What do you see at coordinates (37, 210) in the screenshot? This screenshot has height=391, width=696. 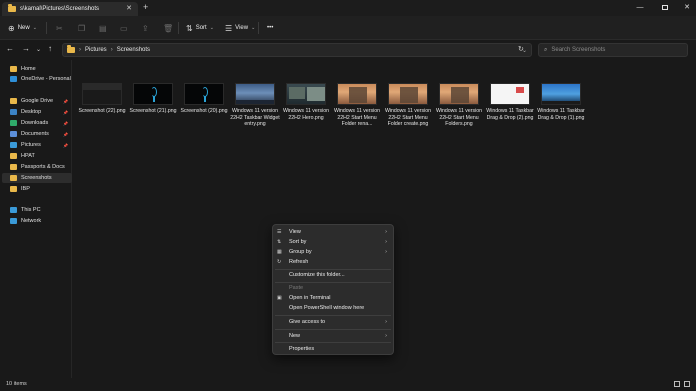 I see `sidebar-item-this-pc: This PC` at bounding box center [37, 210].